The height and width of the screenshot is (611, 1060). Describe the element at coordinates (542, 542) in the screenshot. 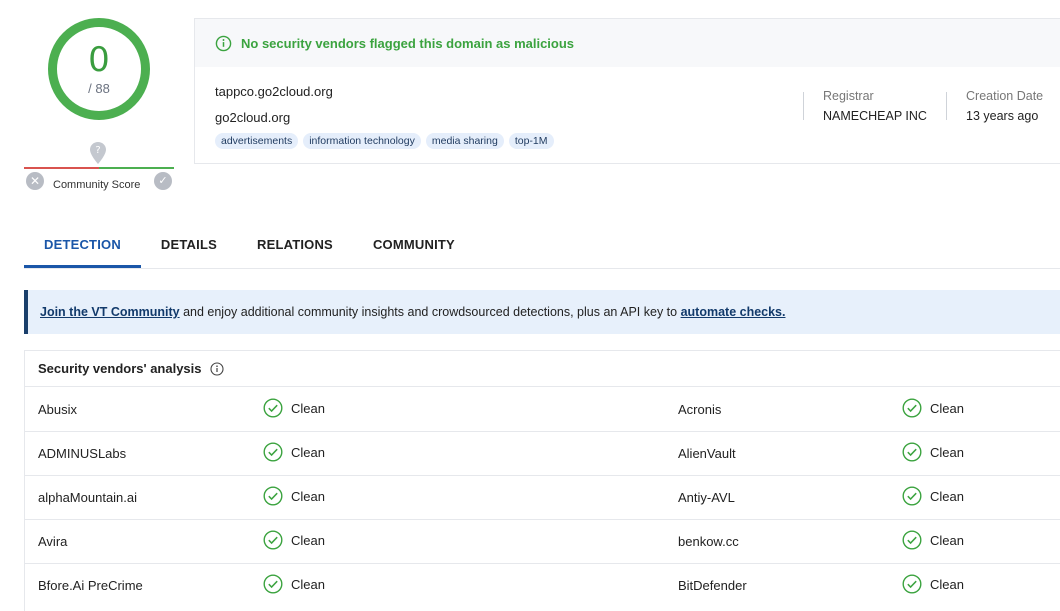

I see `table-row: Avira Clean benkow.cc Clean` at that location.